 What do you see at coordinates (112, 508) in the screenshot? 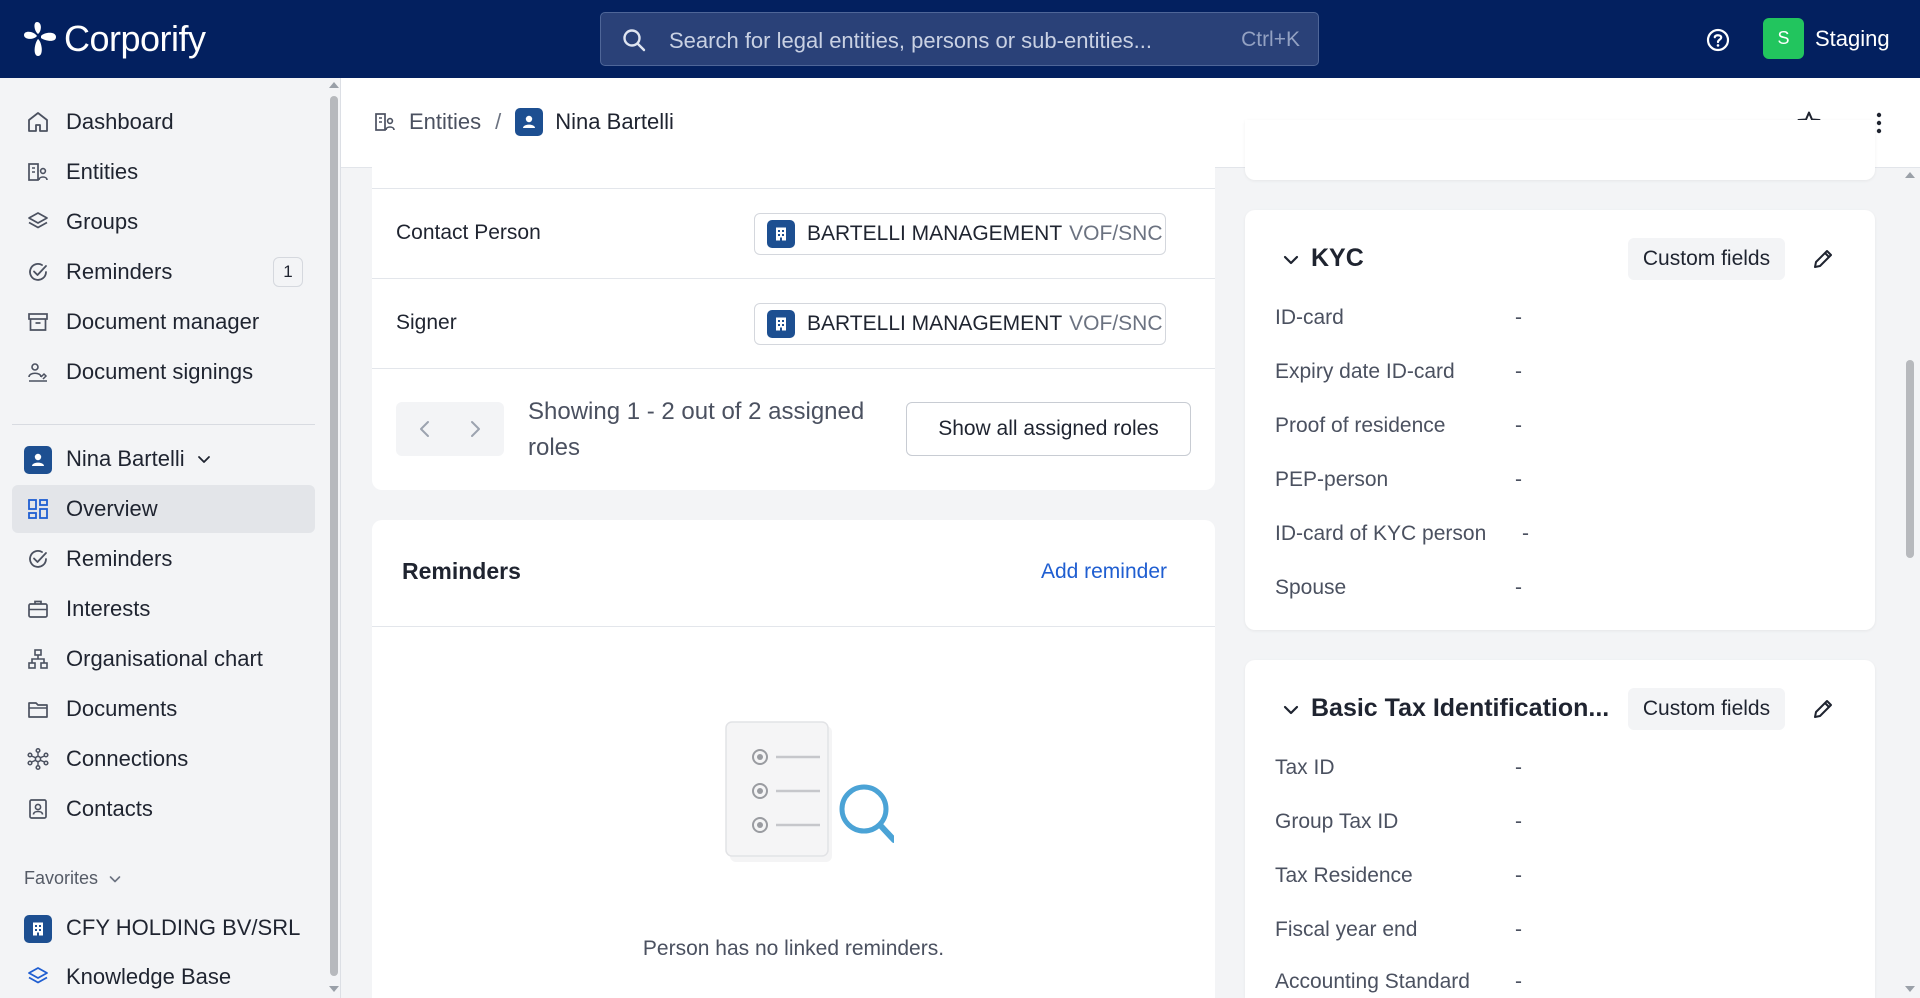
I see `sidebar-item-label: Overview` at bounding box center [112, 508].